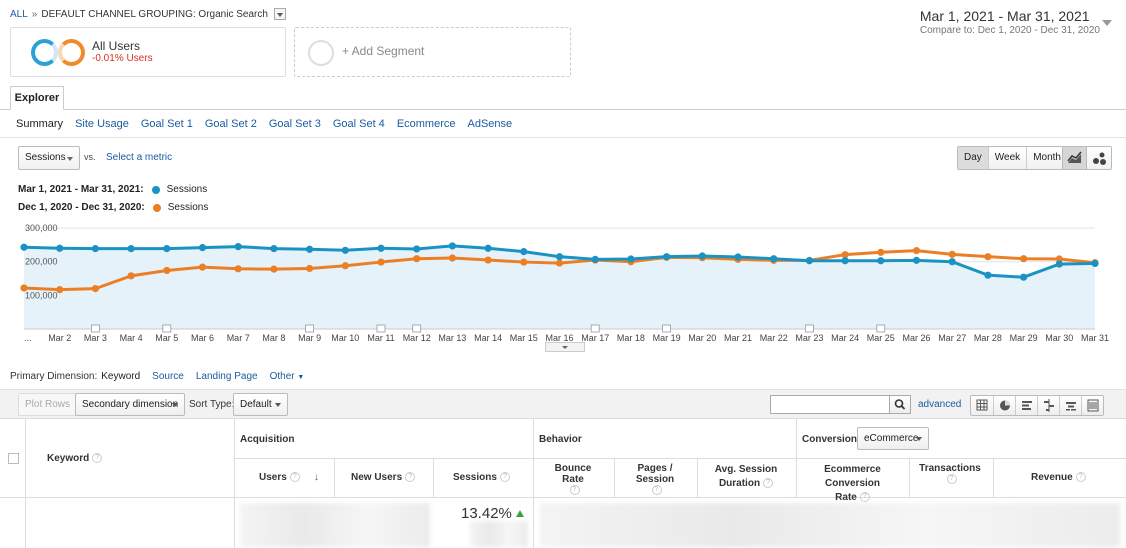  Describe the element at coordinates (852, 484) in the screenshot. I see `ecommerce-conversion-rate-header: Ecommerce Conversion Rate?` at that location.